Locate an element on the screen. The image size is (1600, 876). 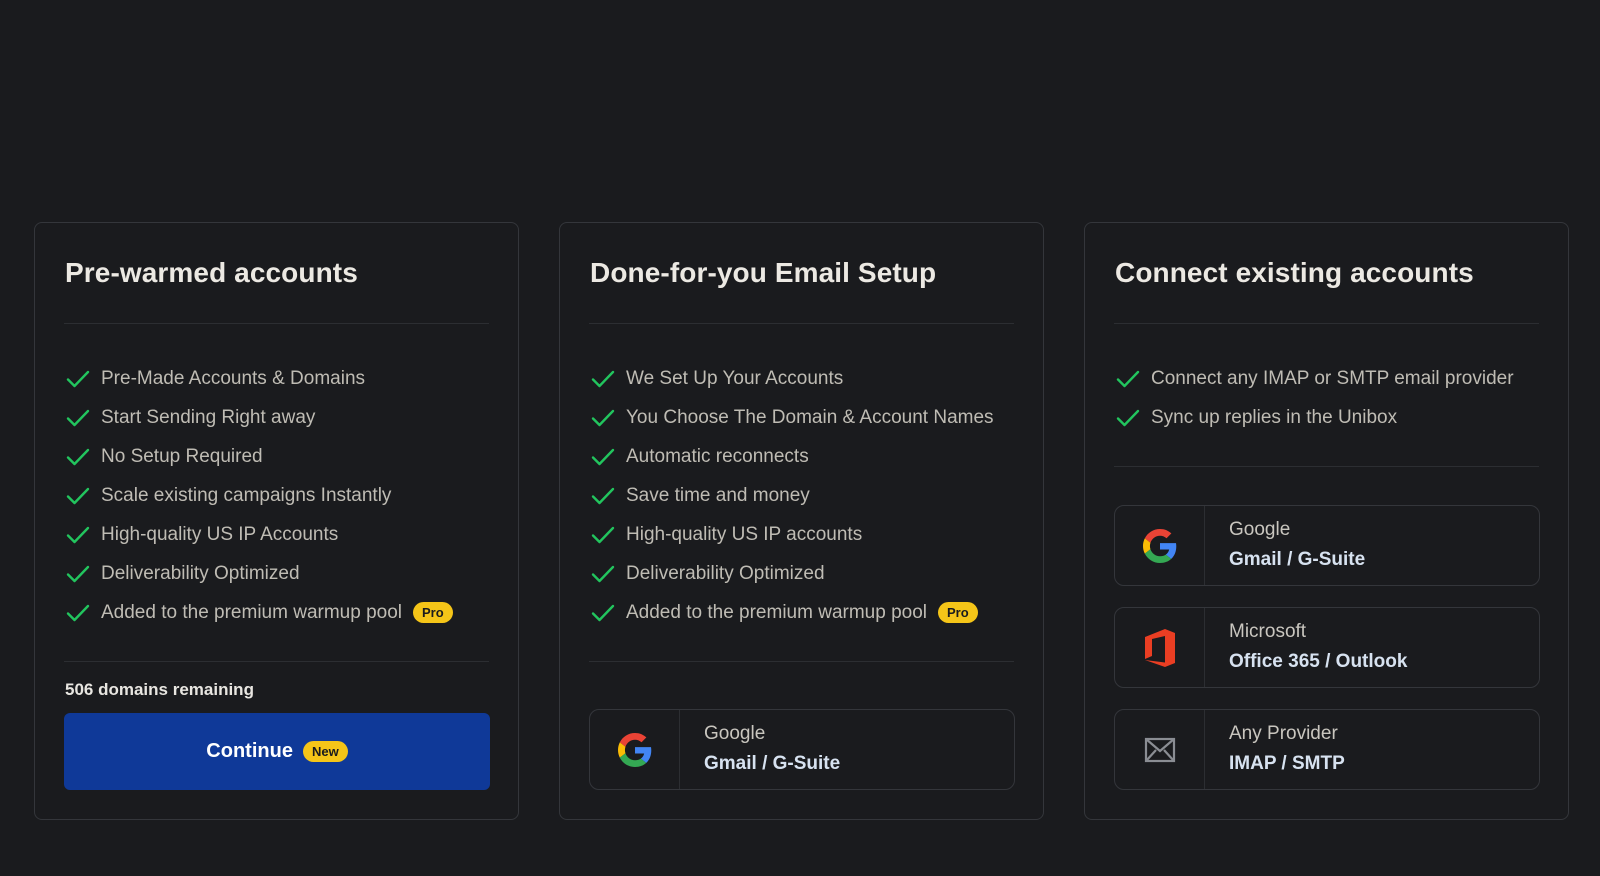
feature-item: Automatic reconnects is located at coordinates (792, 456).